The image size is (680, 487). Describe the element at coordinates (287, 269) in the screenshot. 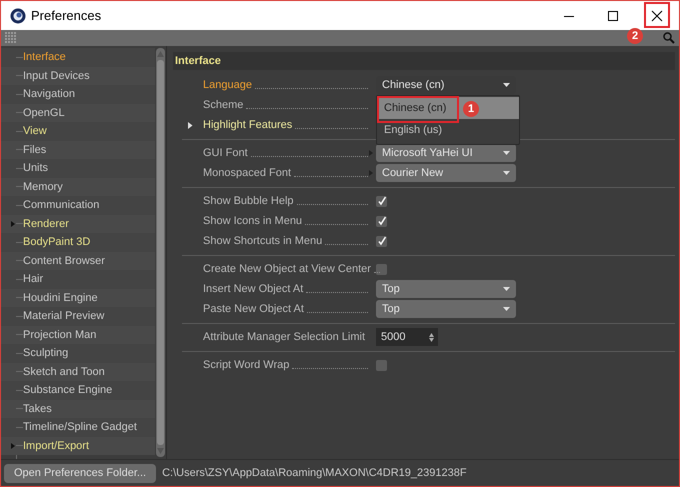

I see `setting-label: Create New Object at View Center` at that location.